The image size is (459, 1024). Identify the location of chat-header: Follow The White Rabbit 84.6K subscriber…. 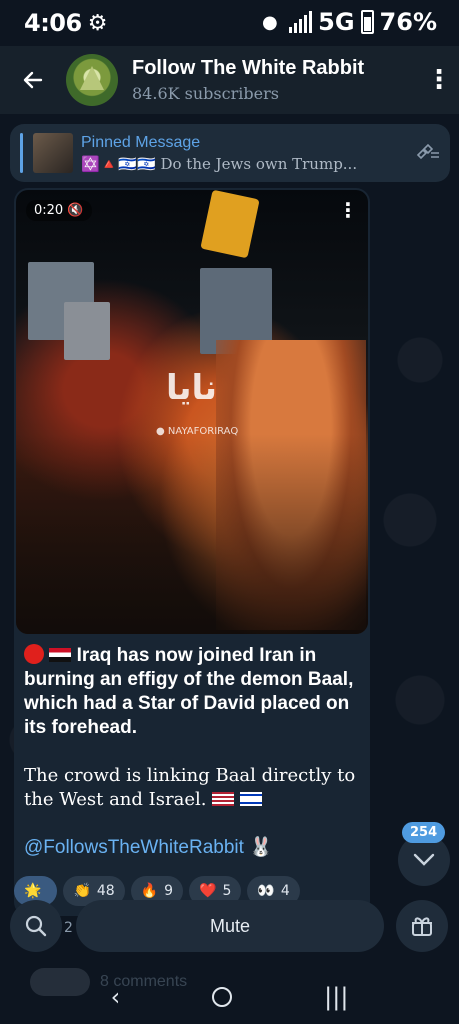
(229, 80).